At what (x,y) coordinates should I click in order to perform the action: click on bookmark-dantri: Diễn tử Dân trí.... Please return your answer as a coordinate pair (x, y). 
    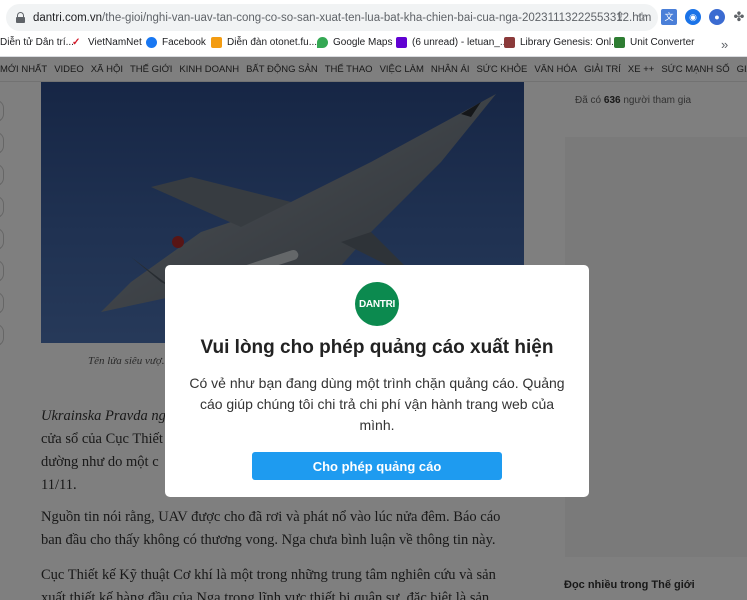
    Looking at the image, I should click on (37, 42).